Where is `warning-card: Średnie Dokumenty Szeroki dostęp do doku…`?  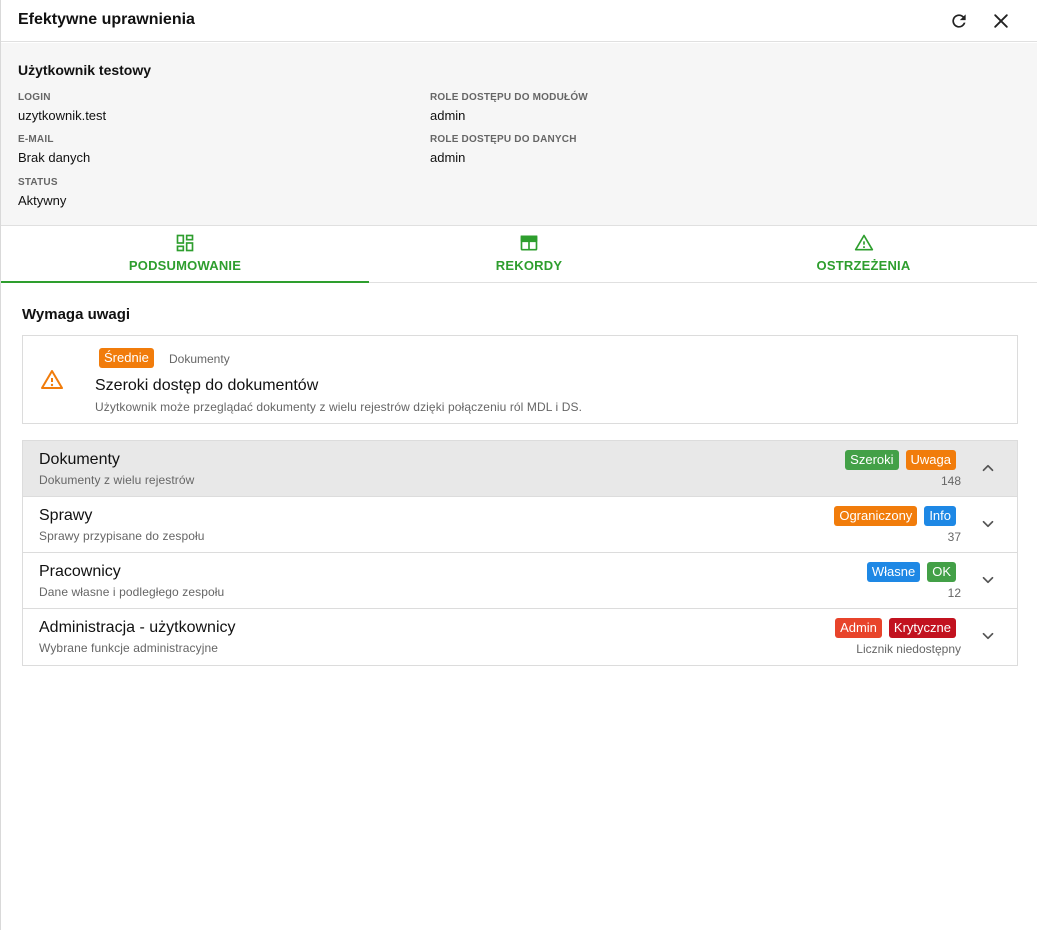 warning-card: Średnie Dokumenty Szeroki dostęp do doku… is located at coordinates (520, 379).